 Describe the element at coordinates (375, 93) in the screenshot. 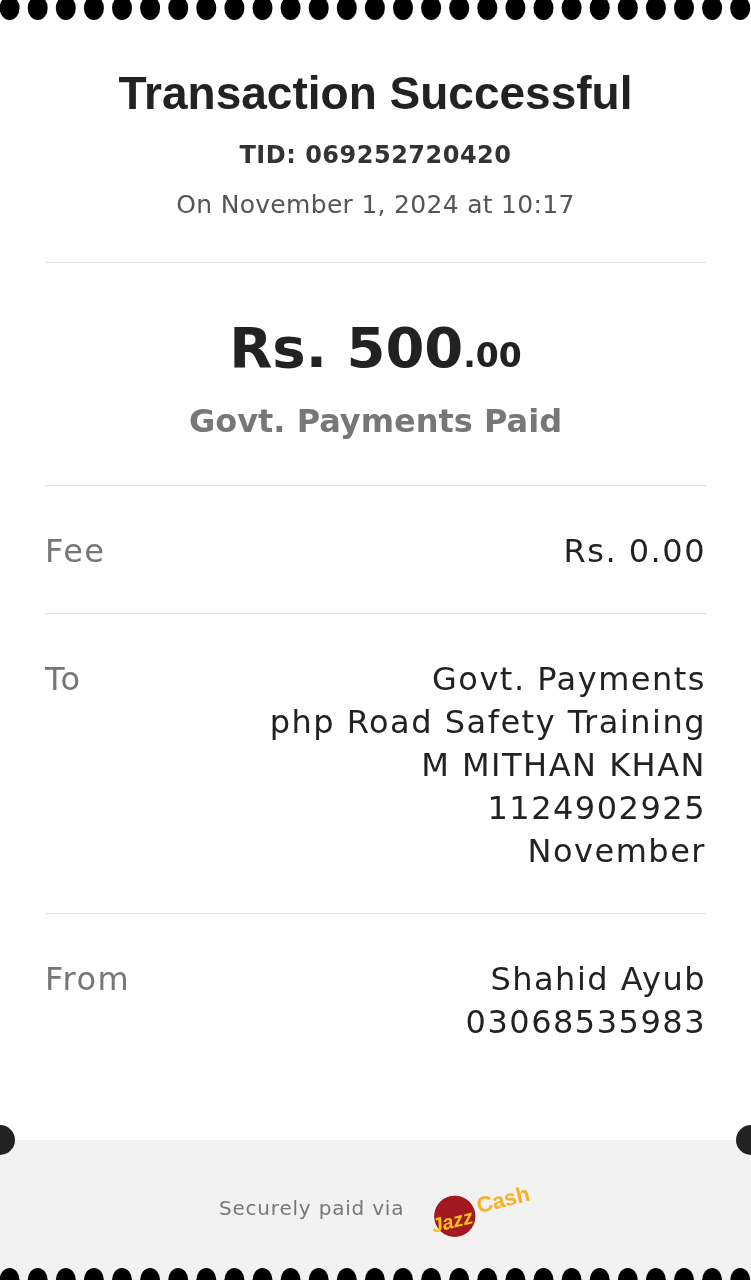

I see `transaction-title: Transaction Successful` at that location.